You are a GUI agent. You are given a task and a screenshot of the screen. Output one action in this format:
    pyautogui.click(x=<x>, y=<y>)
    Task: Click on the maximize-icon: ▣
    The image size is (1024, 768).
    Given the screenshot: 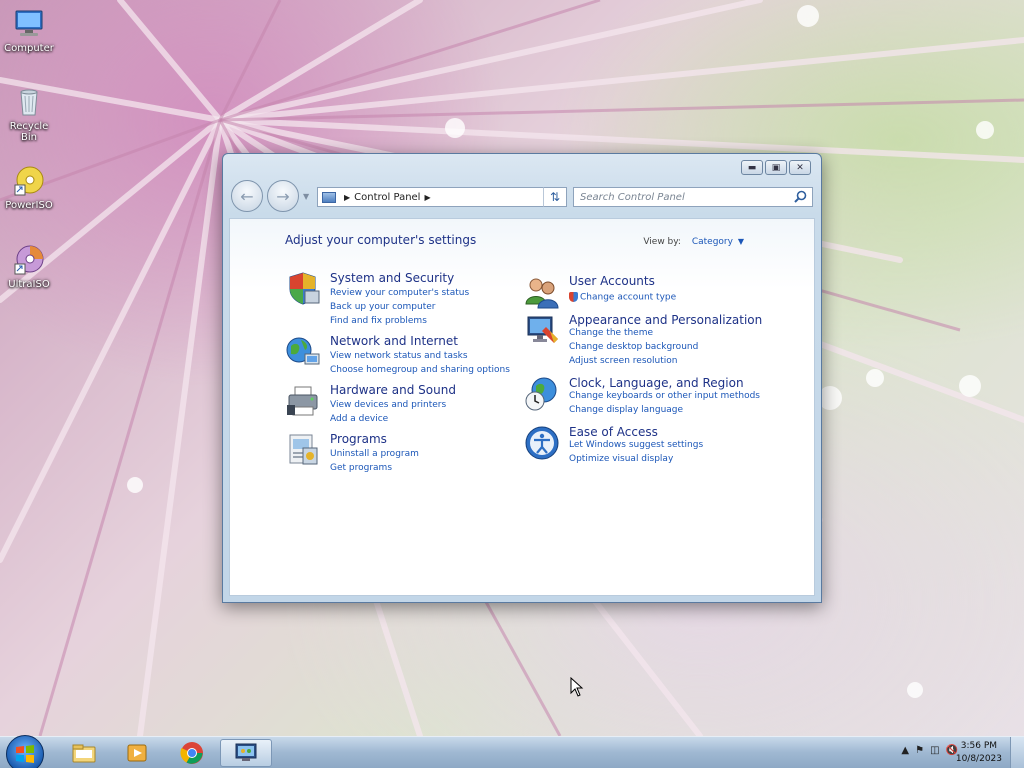 What is the action you would take?
    pyautogui.click(x=776, y=167)
    